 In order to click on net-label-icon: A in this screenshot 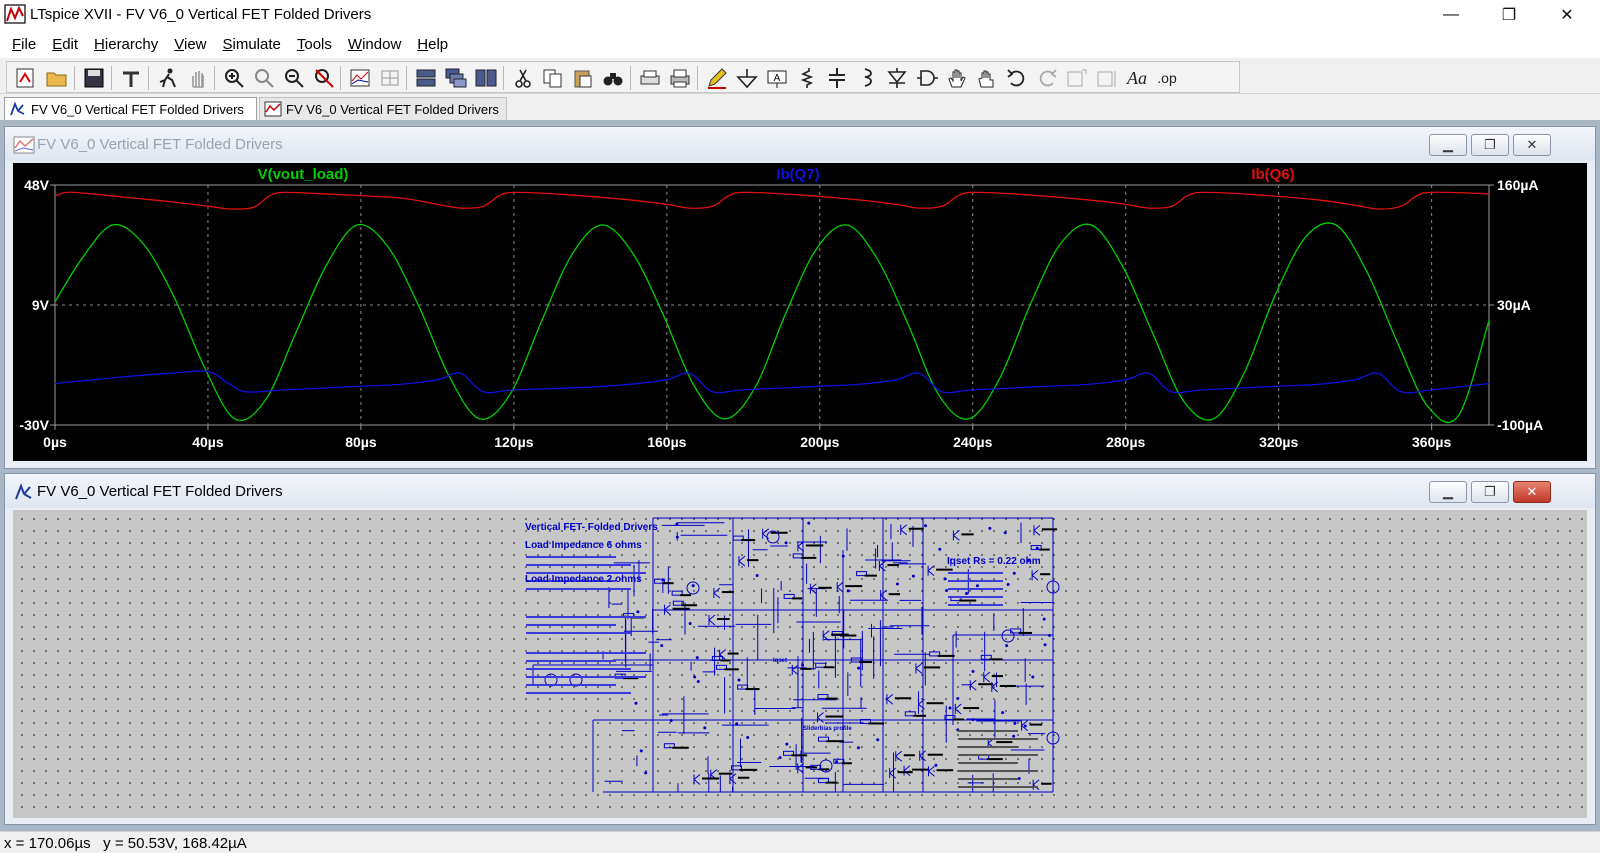, I will do `click(777, 78)`.